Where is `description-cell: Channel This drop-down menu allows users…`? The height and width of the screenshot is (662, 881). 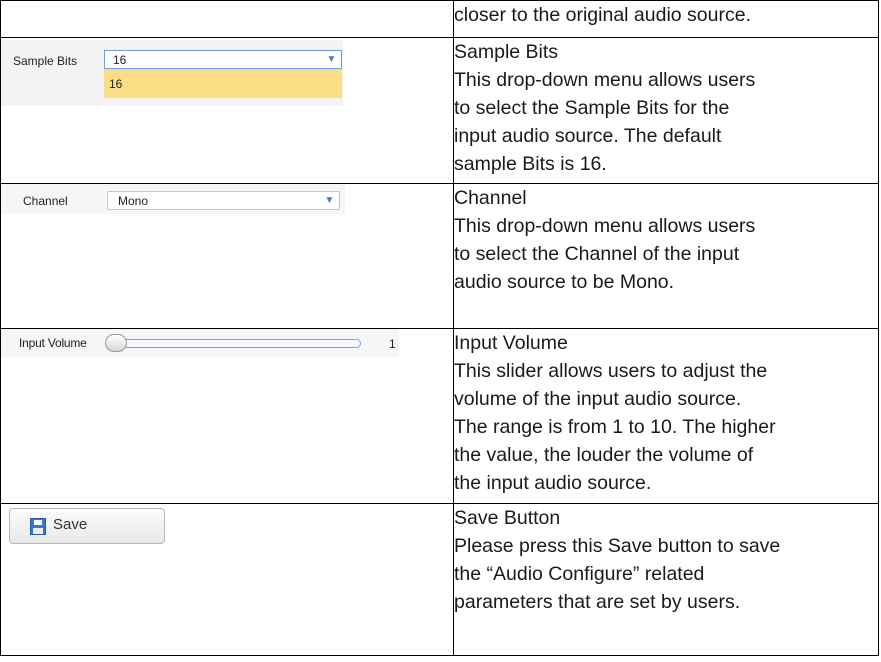 description-cell: Channel This drop-down menu allows users… is located at coordinates (666, 256).